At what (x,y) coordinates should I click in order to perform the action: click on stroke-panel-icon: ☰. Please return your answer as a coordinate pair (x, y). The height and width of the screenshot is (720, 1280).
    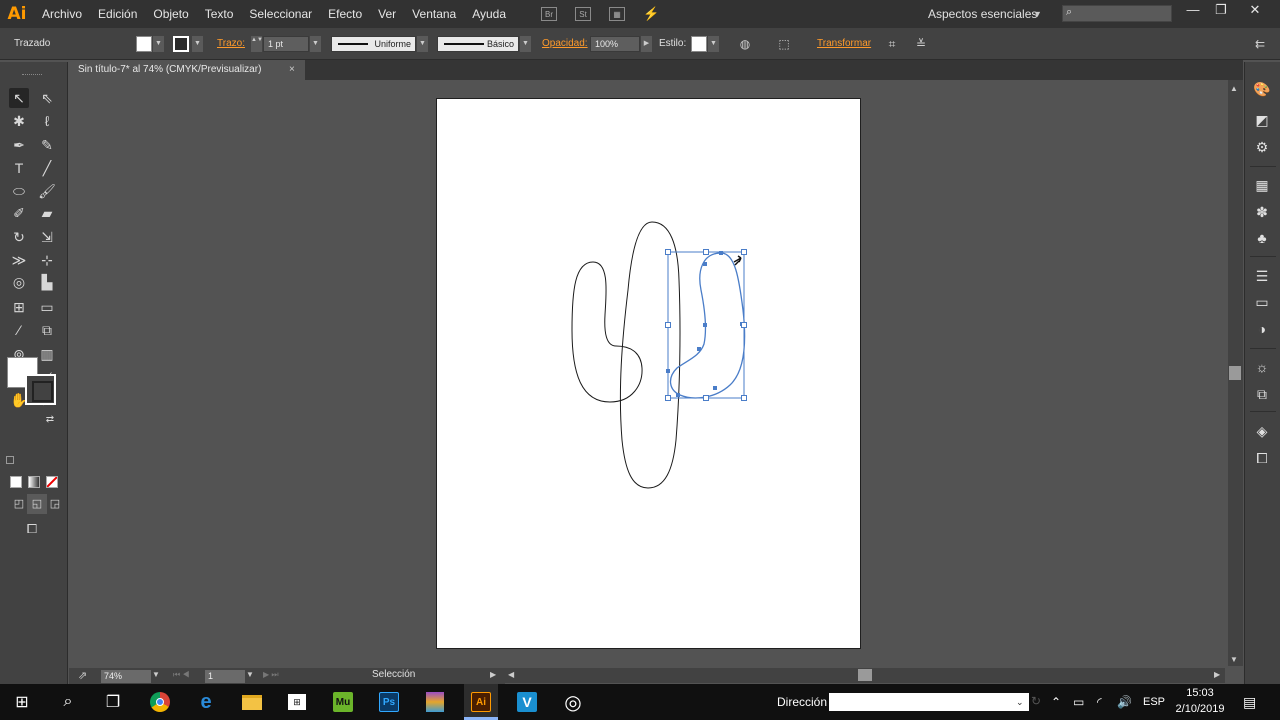
    Looking at the image, I should click on (1262, 276).